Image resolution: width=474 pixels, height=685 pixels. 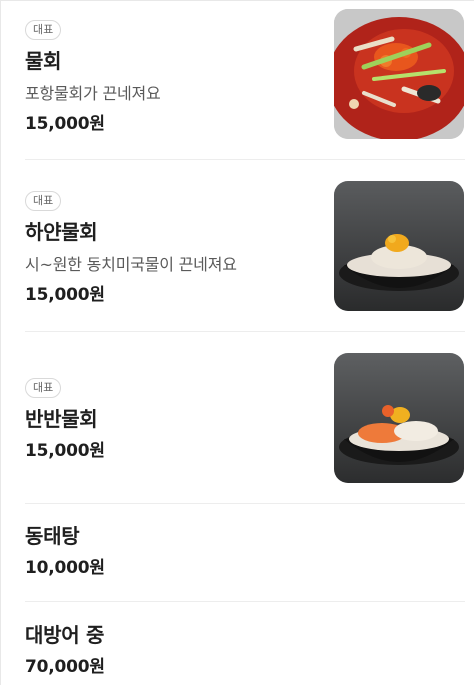 What do you see at coordinates (245, 650) in the screenshot?
I see `menu-item-yellowtail: 대방어 중 70,000원` at bounding box center [245, 650].